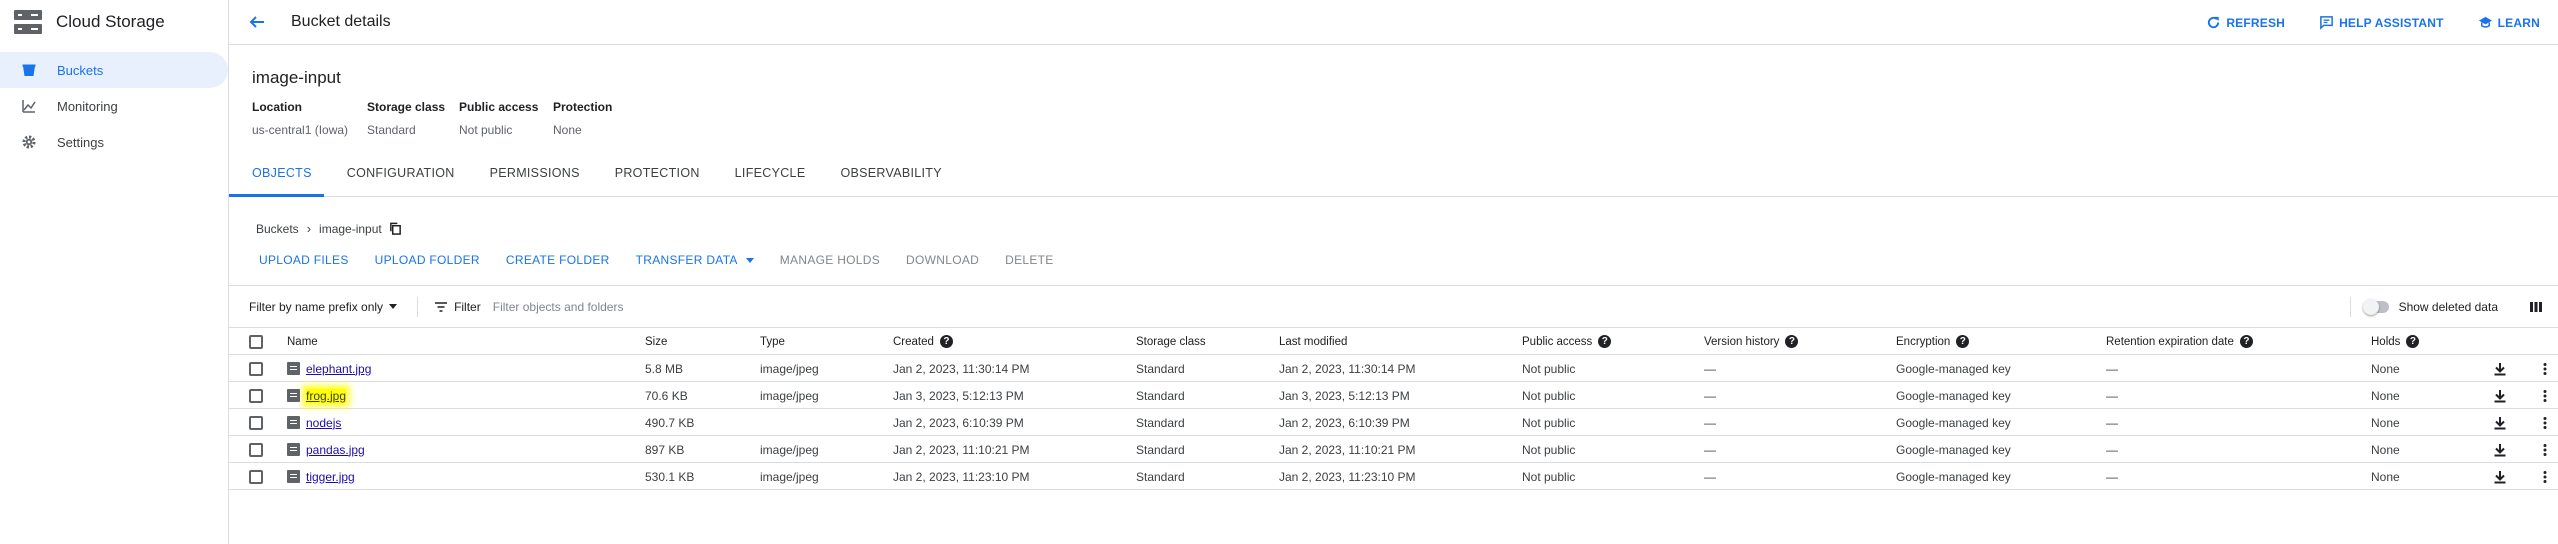  What do you see at coordinates (1751, 341) in the screenshot?
I see `col-version-history: Version history?` at bounding box center [1751, 341].